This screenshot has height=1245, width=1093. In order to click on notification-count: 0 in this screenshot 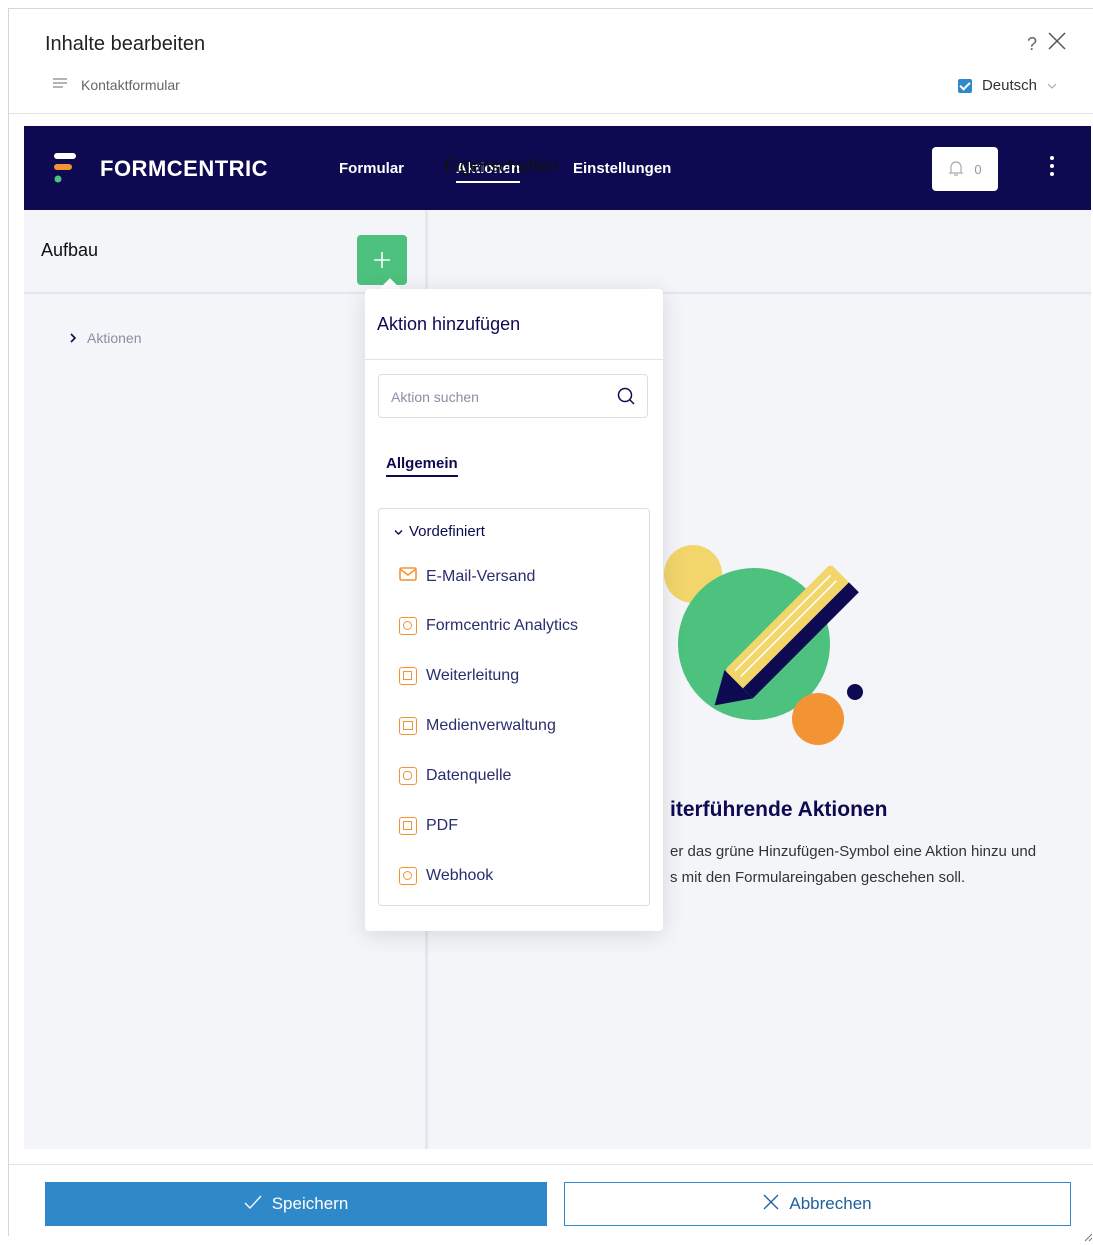, I will do `click(978, 169)`.